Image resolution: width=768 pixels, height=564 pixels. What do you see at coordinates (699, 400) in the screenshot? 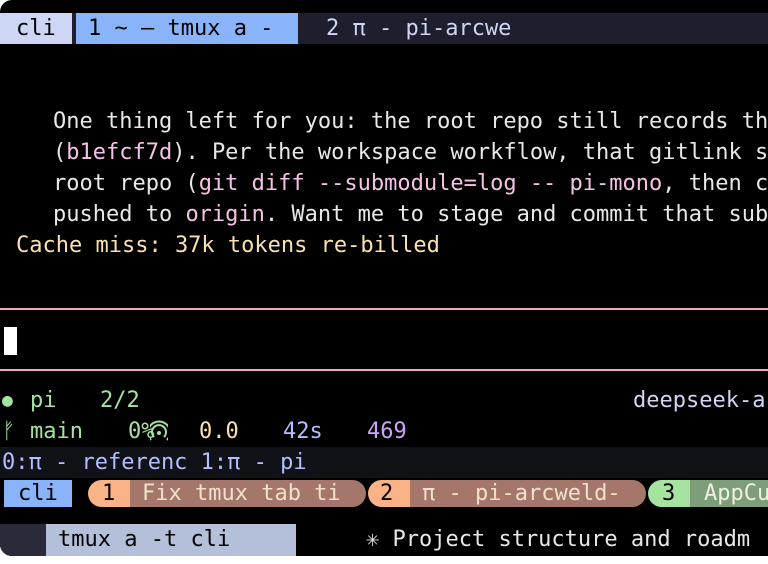
I see `model-name: deepseek-a` at bounding box center [699, 400].